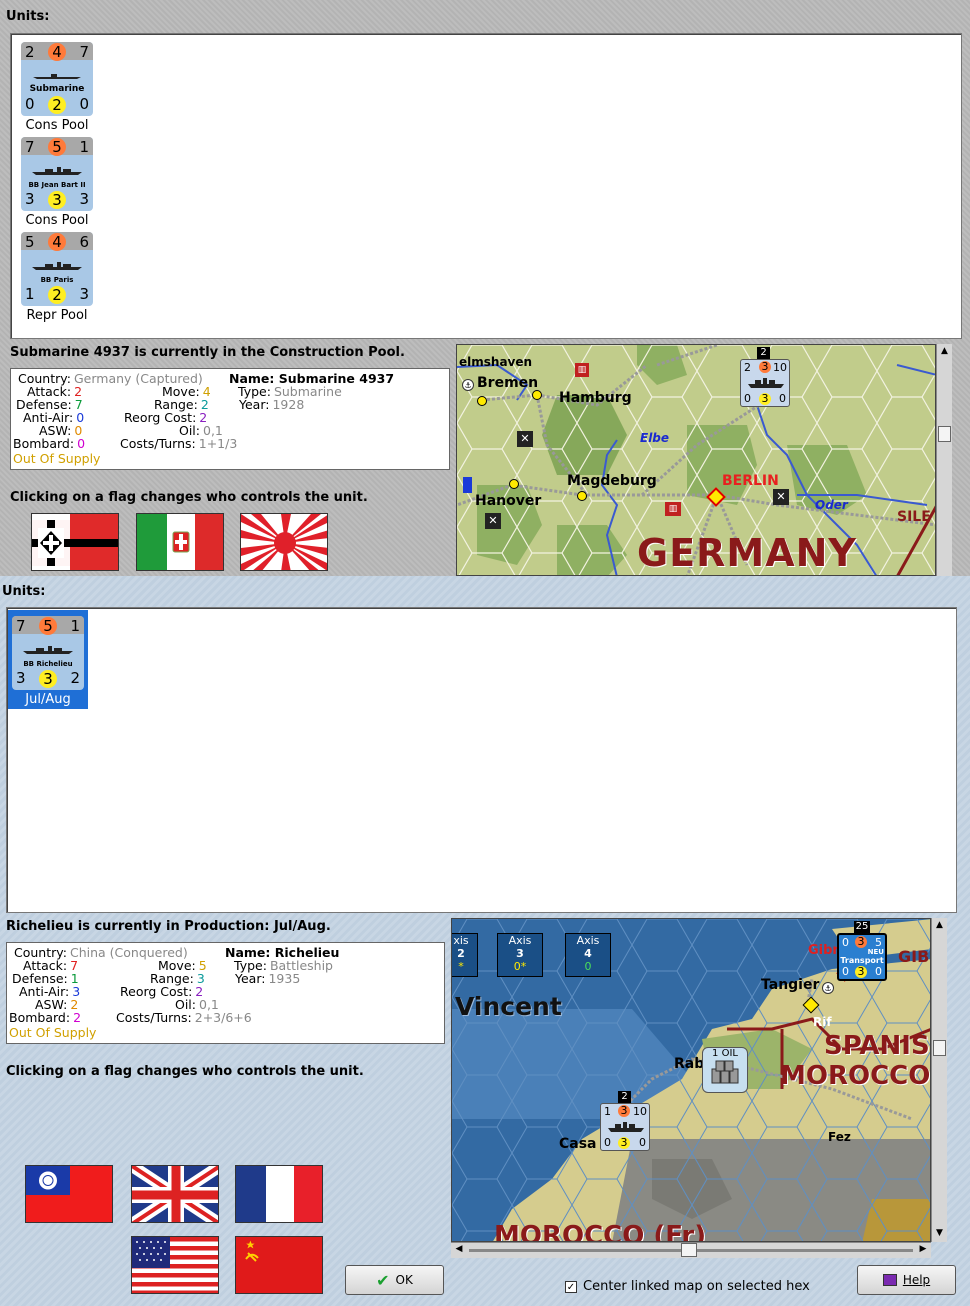  Describe the element at coordinates (875, 952) in the screenshot. I see `neutral-tag: NEU` at that location.